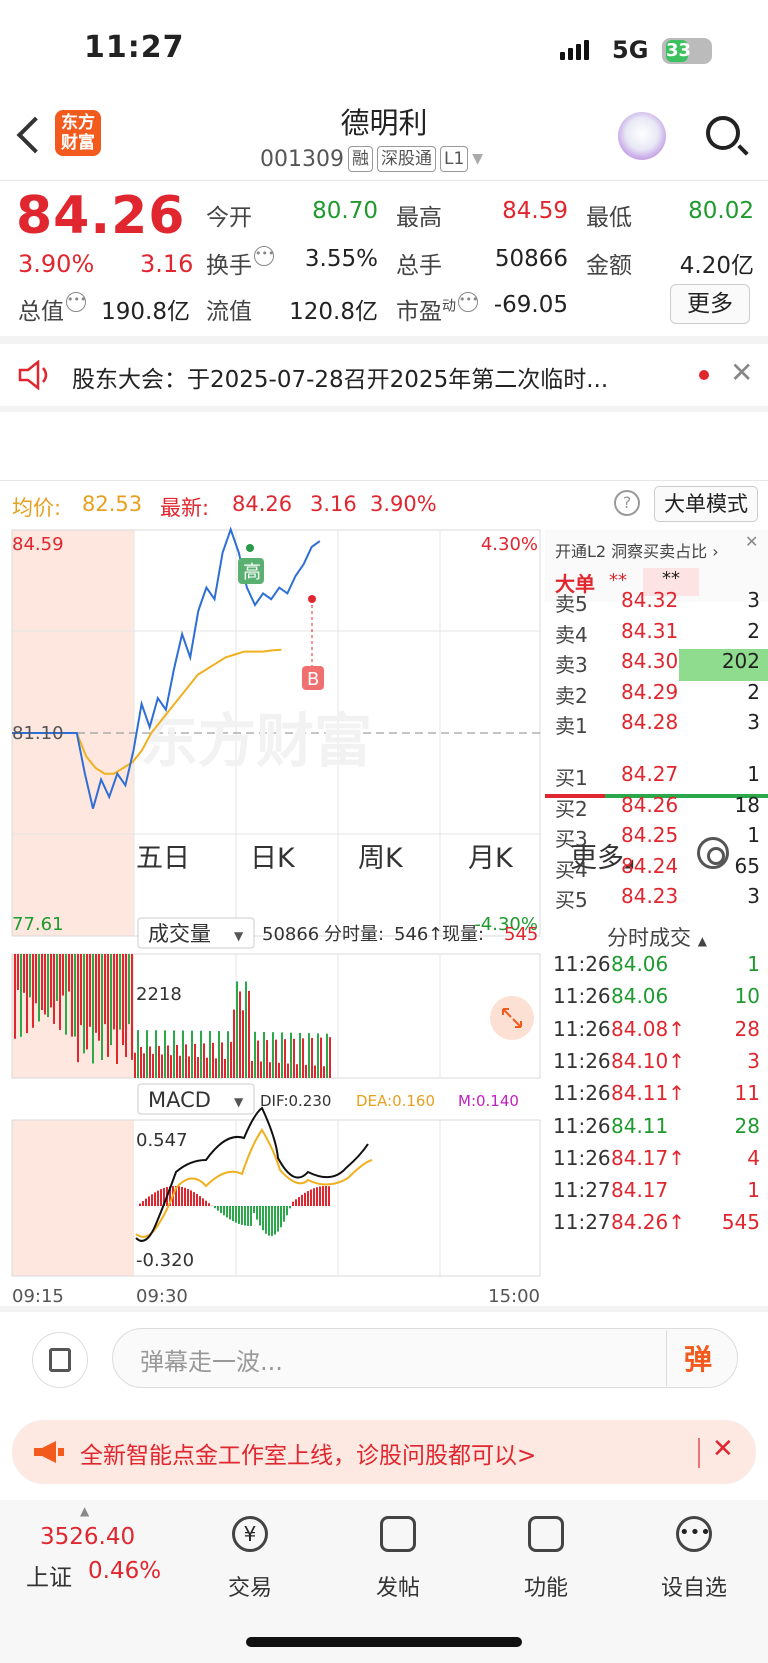 The width and height of the screenshot is (768, 1663). What do you see at coordinates (650, 865) in the screenshot?
I see `bid-price: 84.24` at bounding box center [650, 865].